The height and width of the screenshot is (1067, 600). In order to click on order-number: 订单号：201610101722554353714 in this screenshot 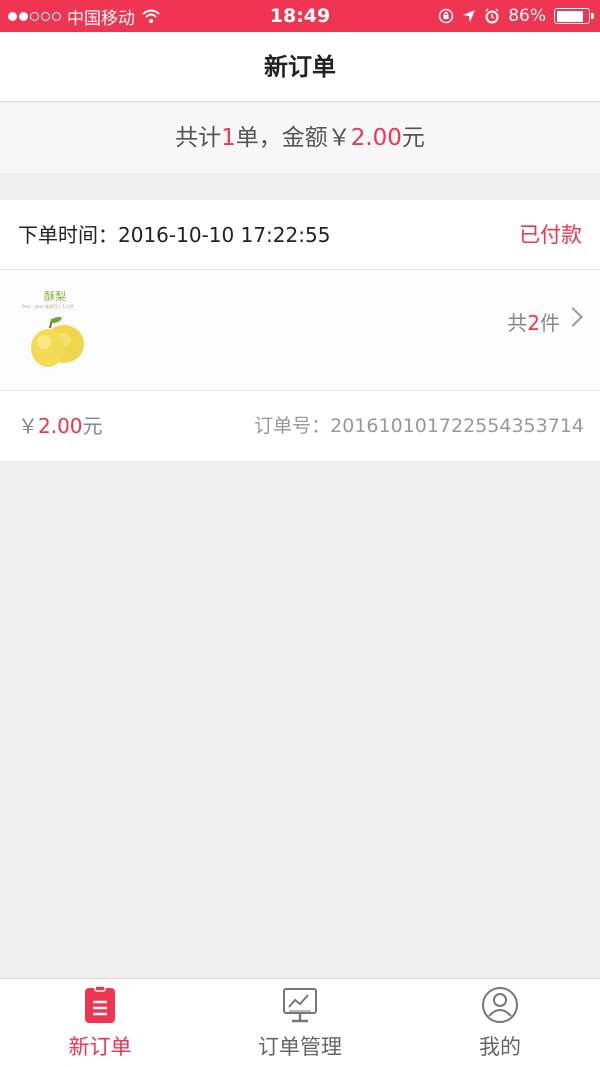, I will do `click(419, 426)`.